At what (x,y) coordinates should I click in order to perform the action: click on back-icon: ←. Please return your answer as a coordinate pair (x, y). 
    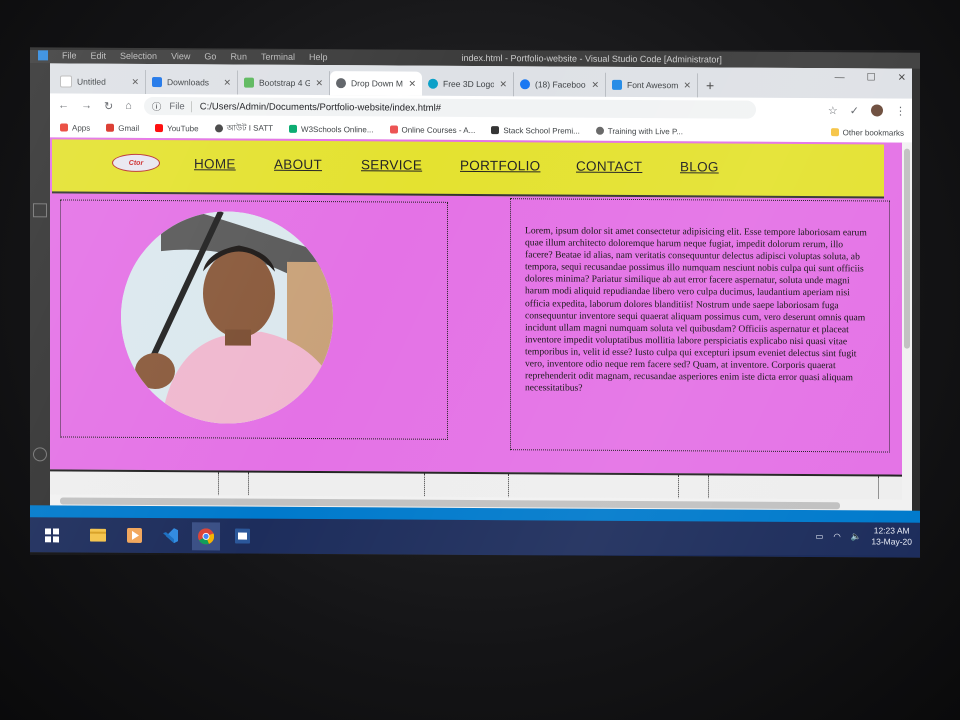
    Looking at the image, I should click on (63, 105).